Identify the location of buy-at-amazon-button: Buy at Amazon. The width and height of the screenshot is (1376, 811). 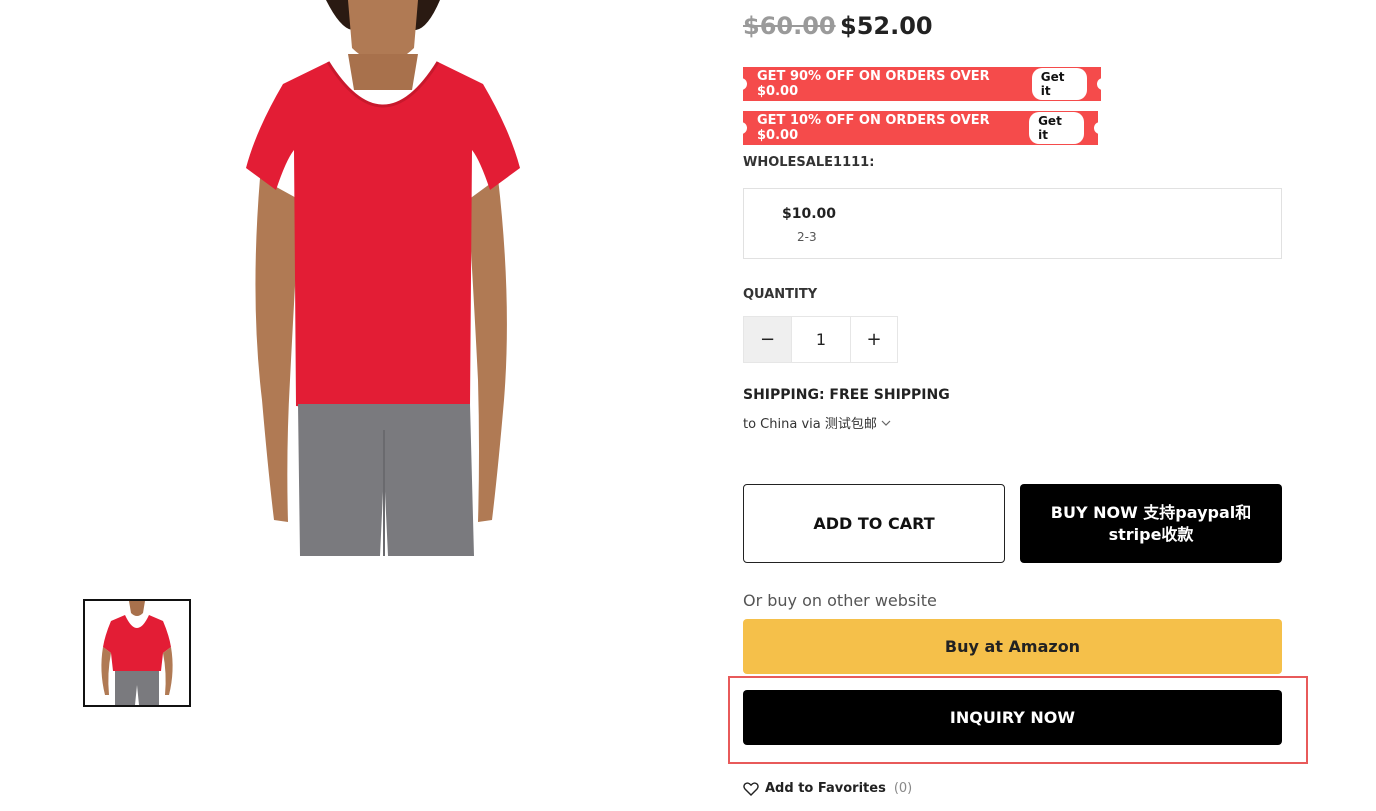
(1012, 646).